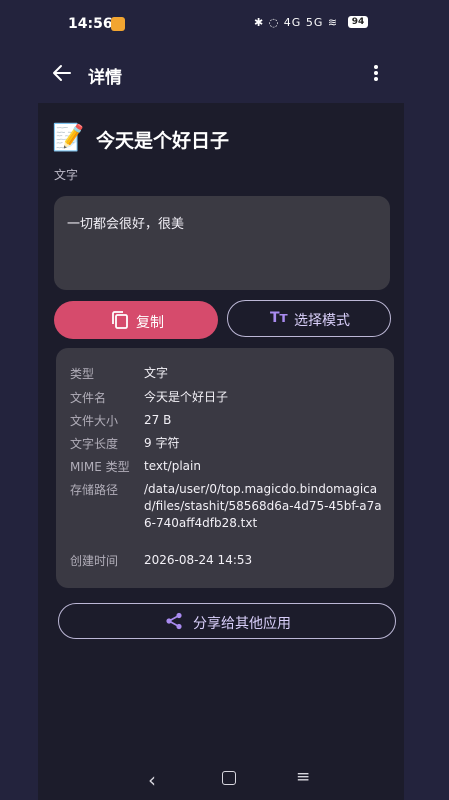 This screenshot has width=449, height=800. What do you see at coordinates (296, 22) in the screenshot?
I see `status-icons: ✱ ◌ 4G 5G ≋` at bounding box center [296, 22].